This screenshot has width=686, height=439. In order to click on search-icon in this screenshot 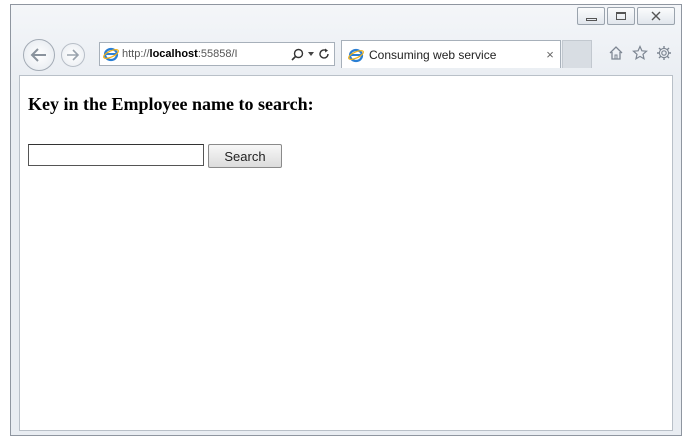, I will do `click(297, 54)`.